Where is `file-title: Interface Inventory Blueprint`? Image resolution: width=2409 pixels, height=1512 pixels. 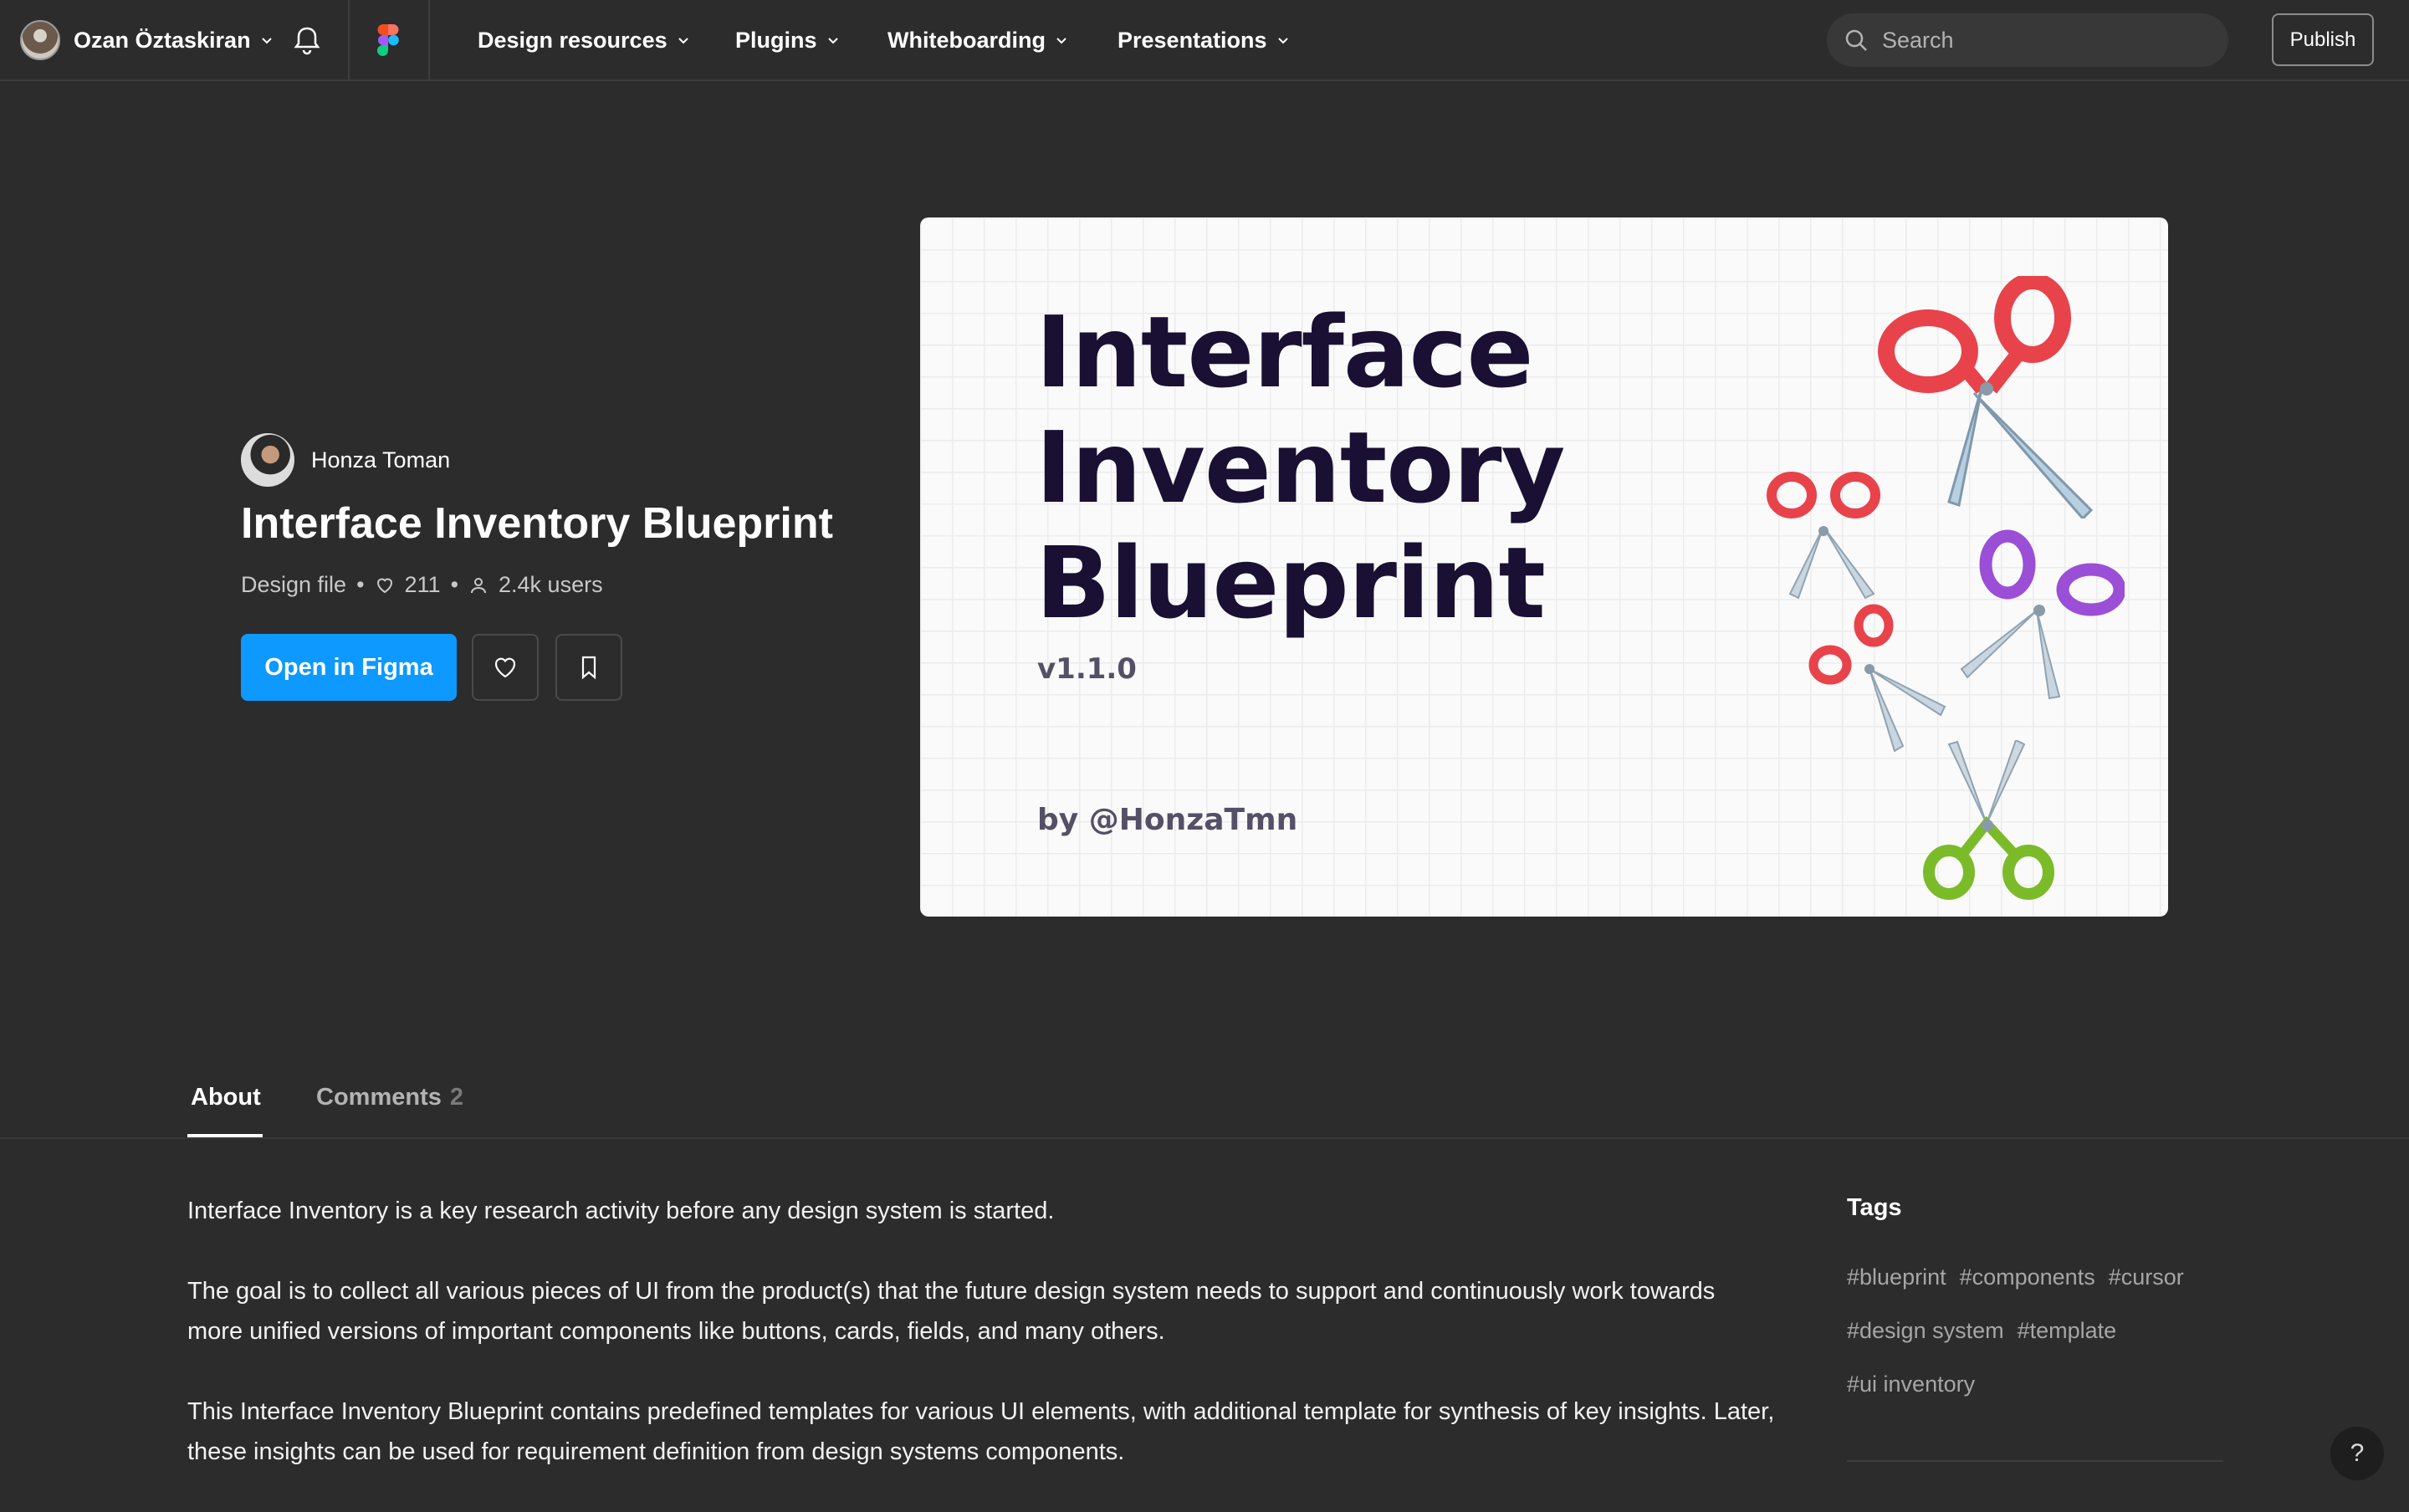
file-title: Interface Inventory Blueprint is located at coordinates (537, 523).